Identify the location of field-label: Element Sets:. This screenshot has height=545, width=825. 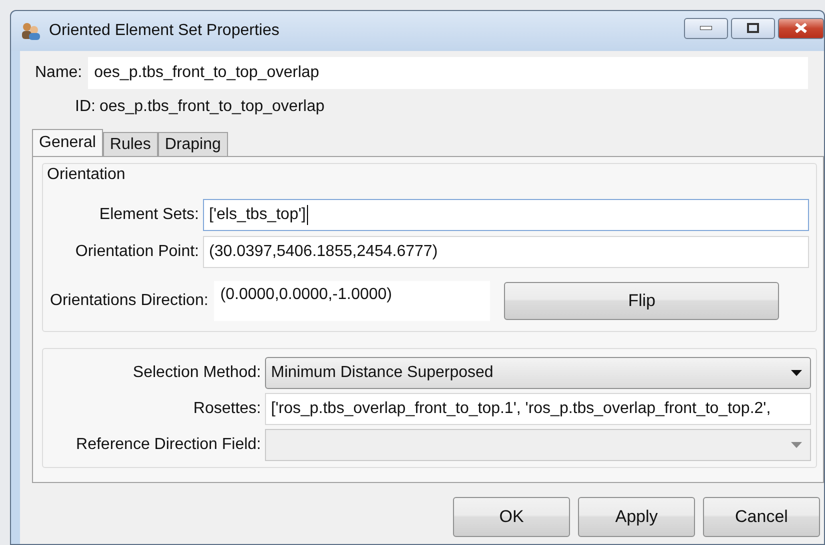
(148, 215).